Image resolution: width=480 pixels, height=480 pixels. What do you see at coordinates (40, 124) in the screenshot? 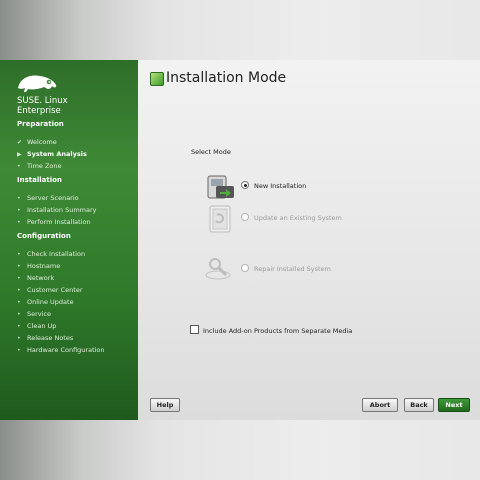
I see `section-preparation: Preparation` at bounding box center [40, 124].